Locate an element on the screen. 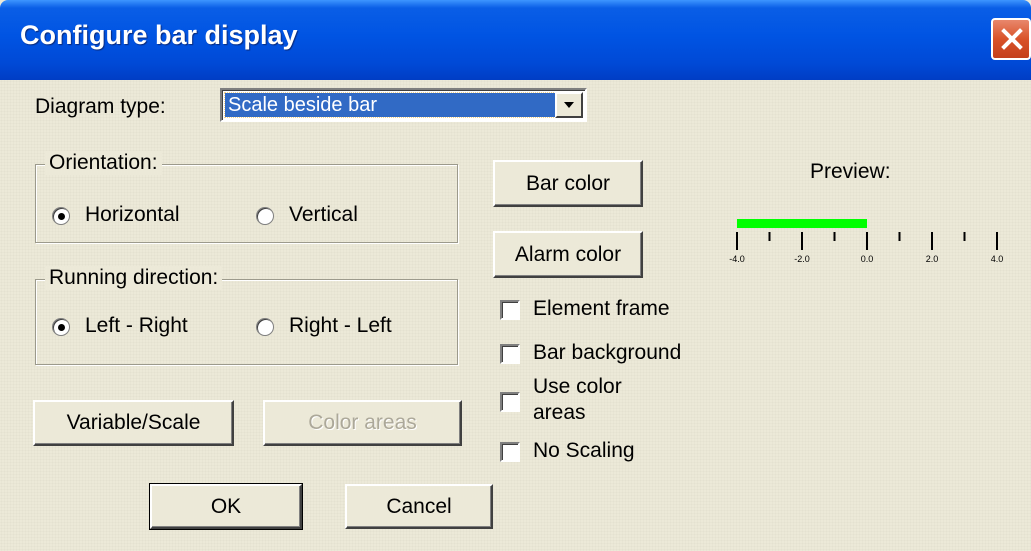  alarm-color-button: Alarm color is located at coordinates (568, 254).